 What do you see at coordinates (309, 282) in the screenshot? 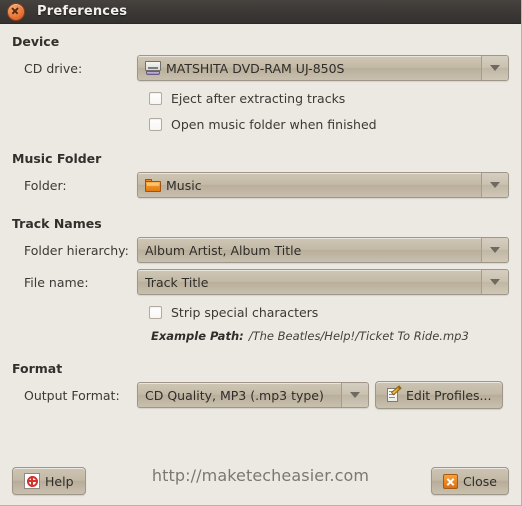
I see `file-name-combobox-body: Track Title` at bounding box center [309, 282].